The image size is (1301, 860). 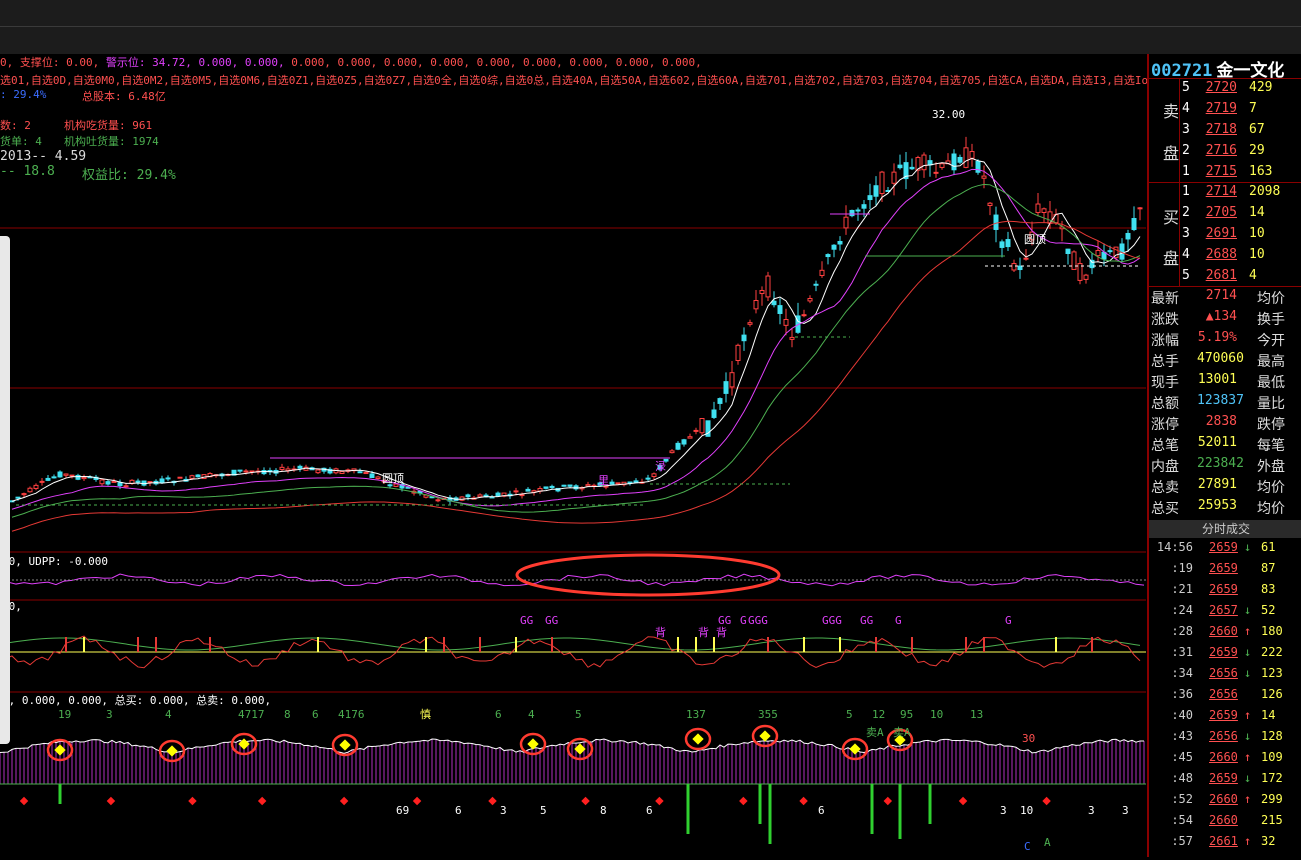 I want to click on tick-row: :45 2660 ↑ 109, so click(x=1225, y=760).